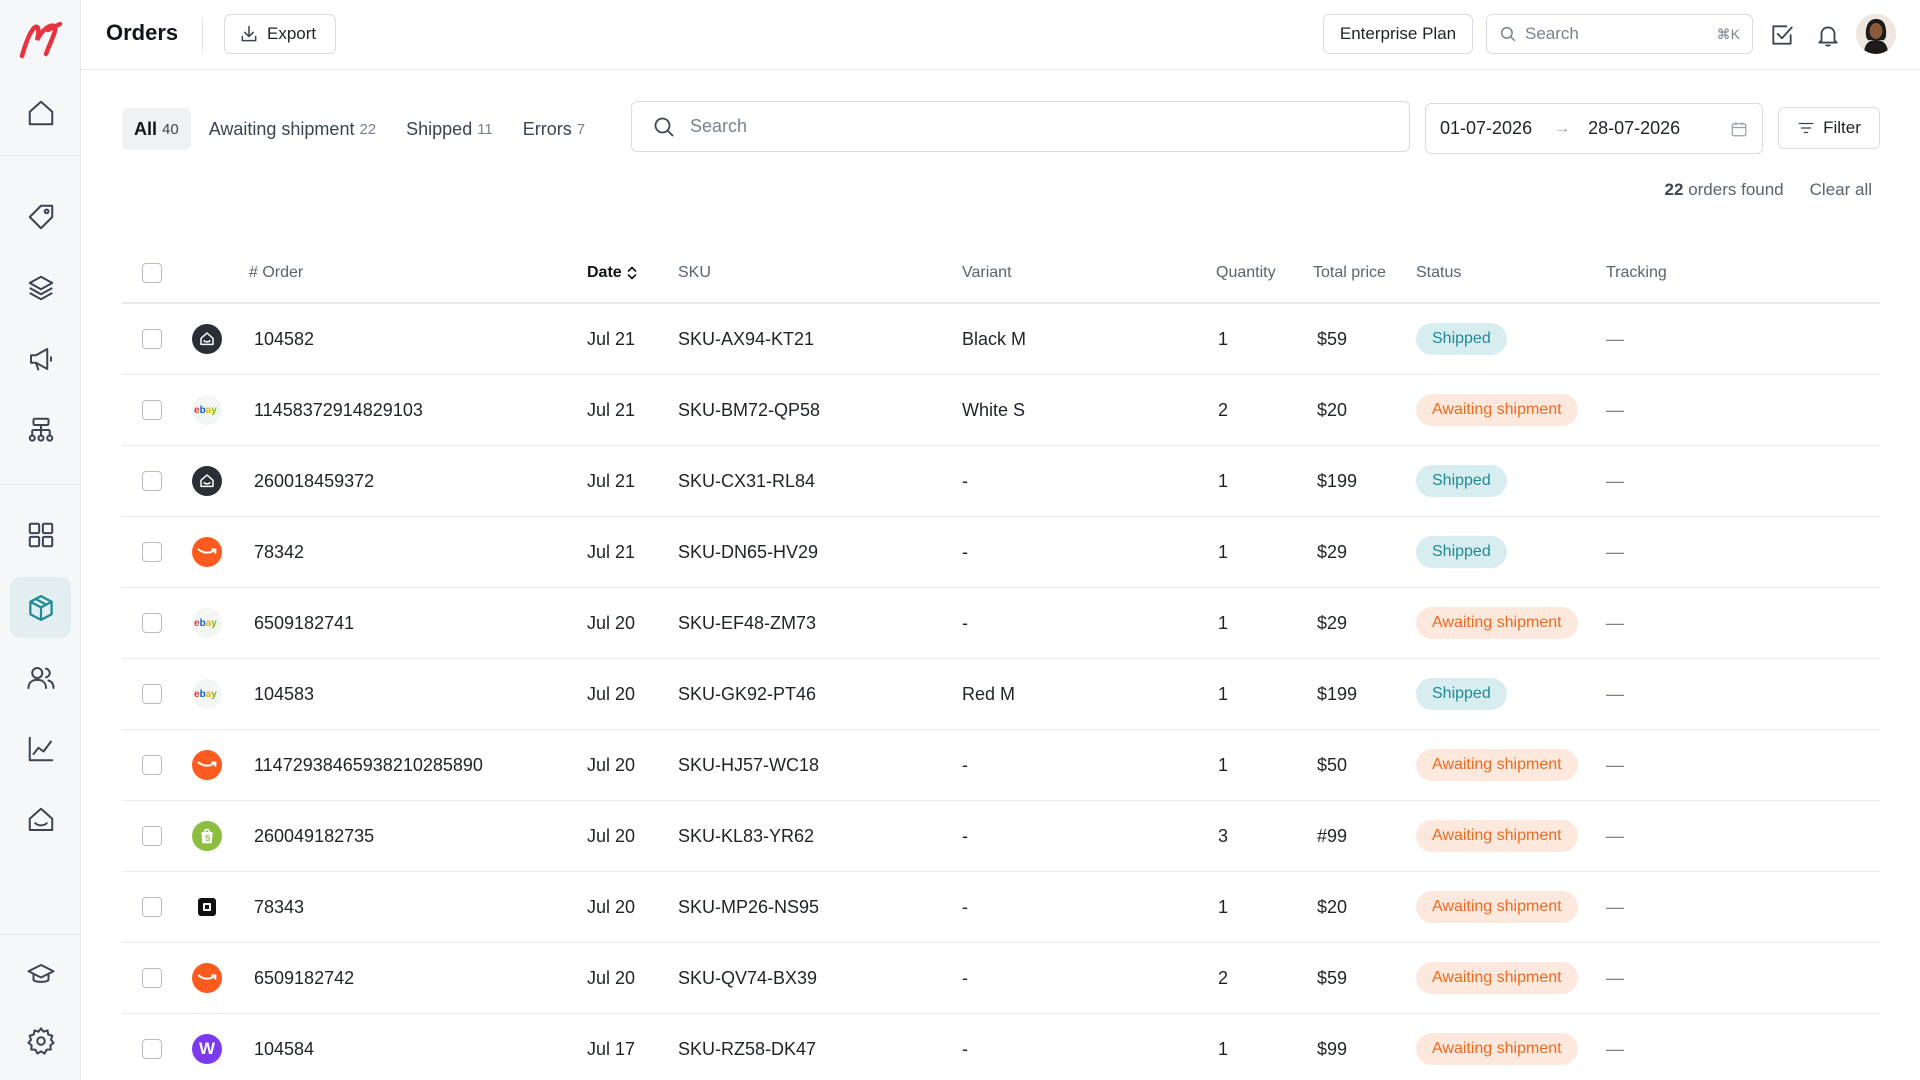  Describe the element at coordinates (1223, 977) in the screenshot. I see `order-quantity: 2` at that location.